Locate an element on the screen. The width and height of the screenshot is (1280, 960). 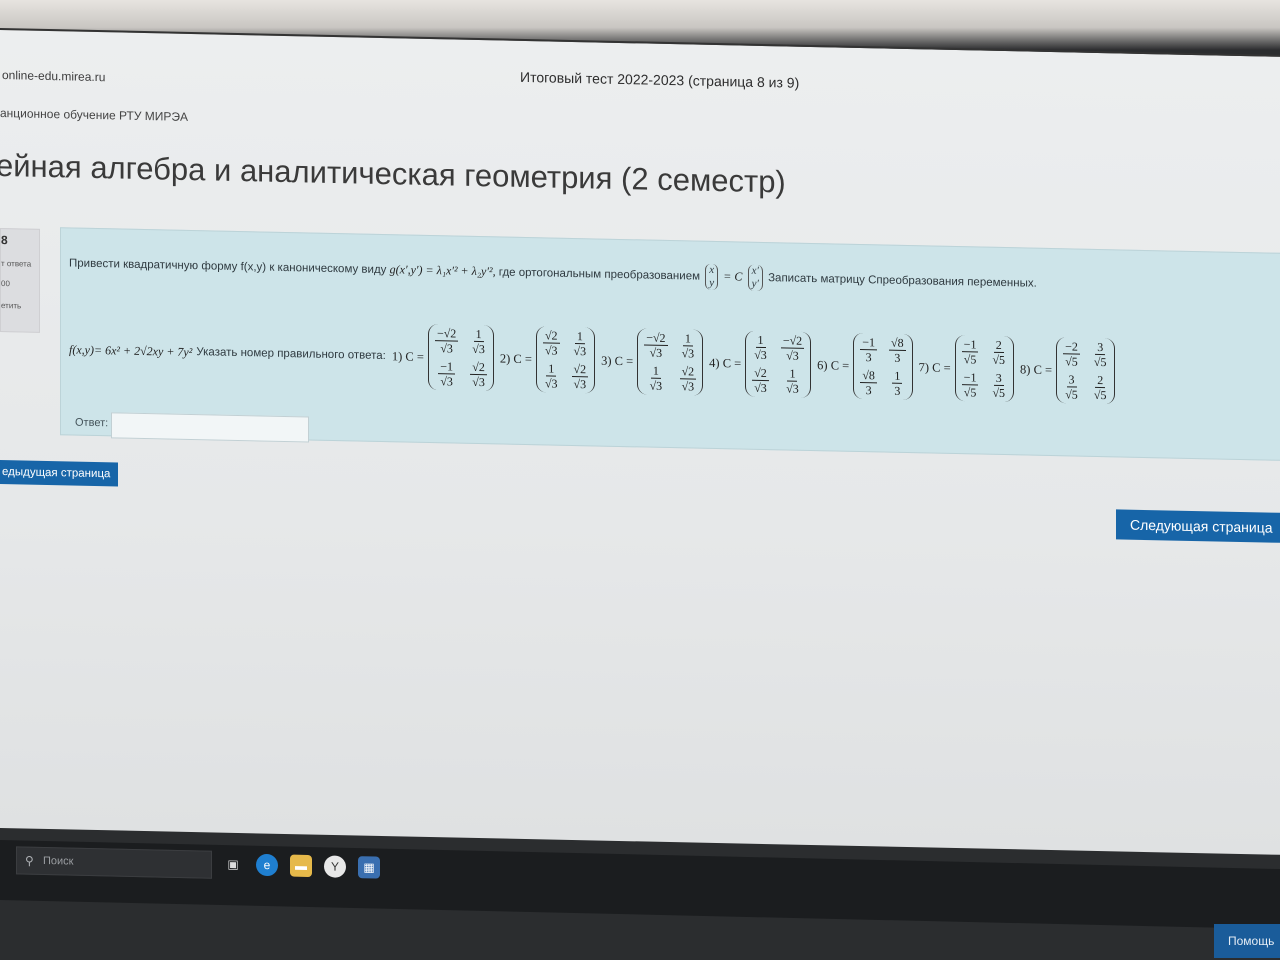
previous-page-button: едыдущая страница is located at coordinates (59, 473).